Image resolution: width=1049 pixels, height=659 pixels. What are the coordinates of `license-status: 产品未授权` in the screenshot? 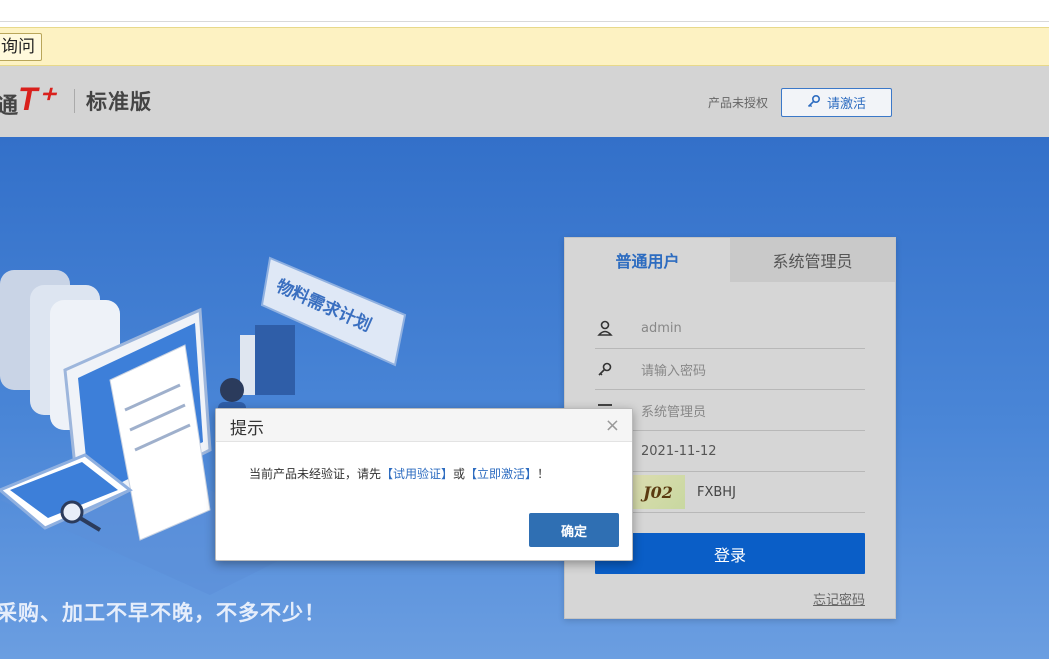 It's located at (738, 103).